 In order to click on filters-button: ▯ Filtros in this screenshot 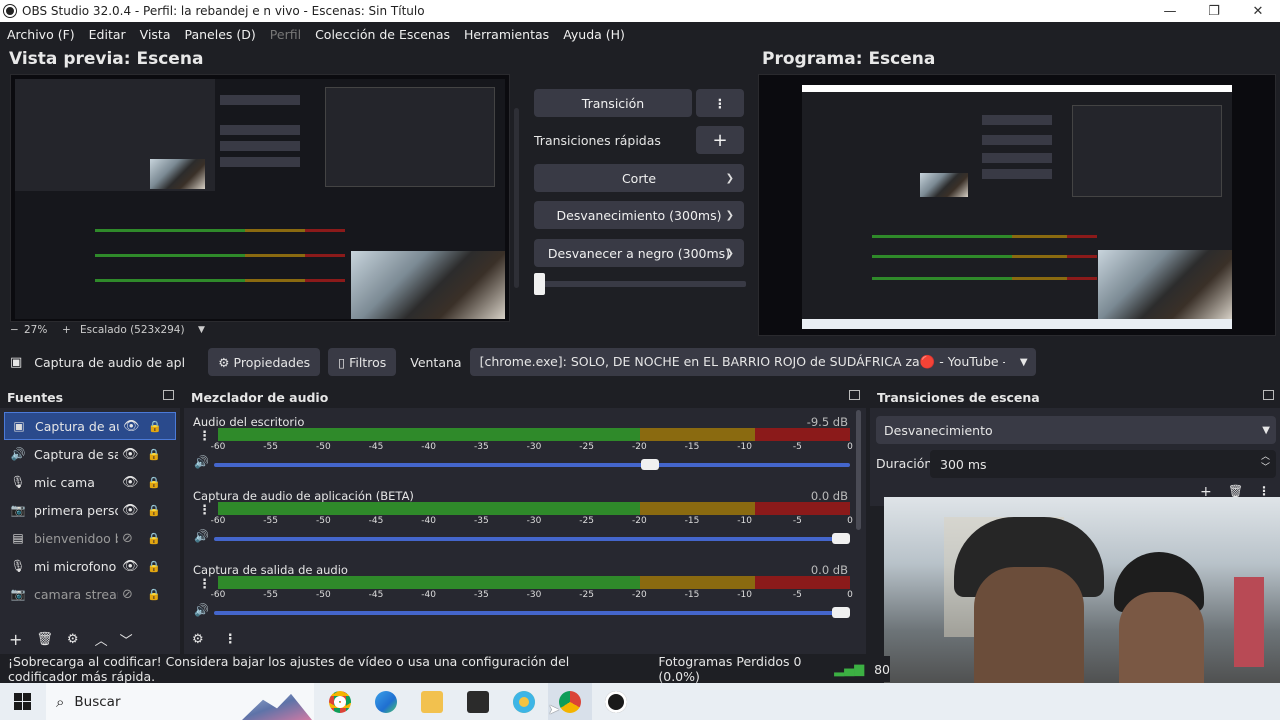, I will do `click(362, 362)`.